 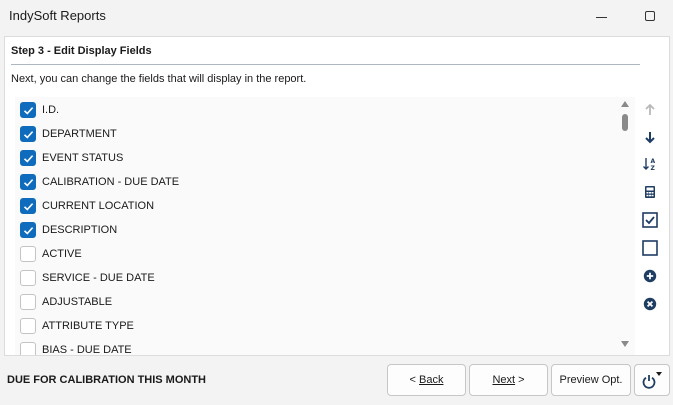 I want to click on field-row: ADJUSTABLE, so click(x=66, y=302).